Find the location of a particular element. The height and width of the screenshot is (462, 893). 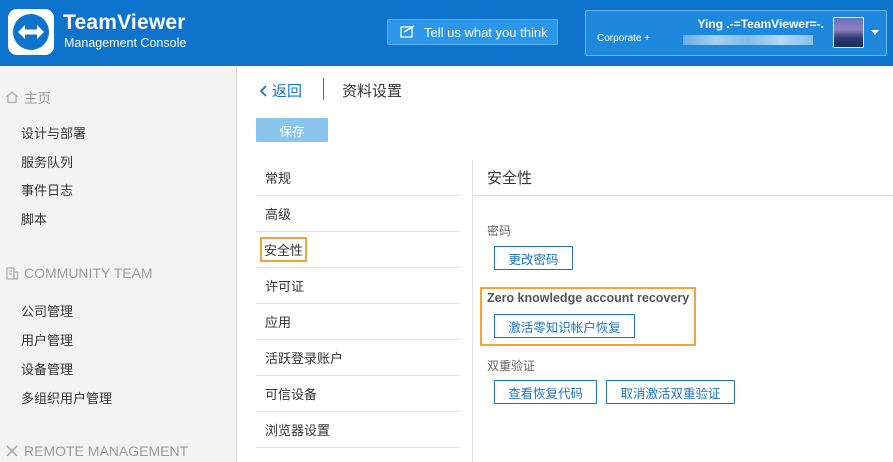

brand-name: TeamViewer is located at coordinates (124, 22).